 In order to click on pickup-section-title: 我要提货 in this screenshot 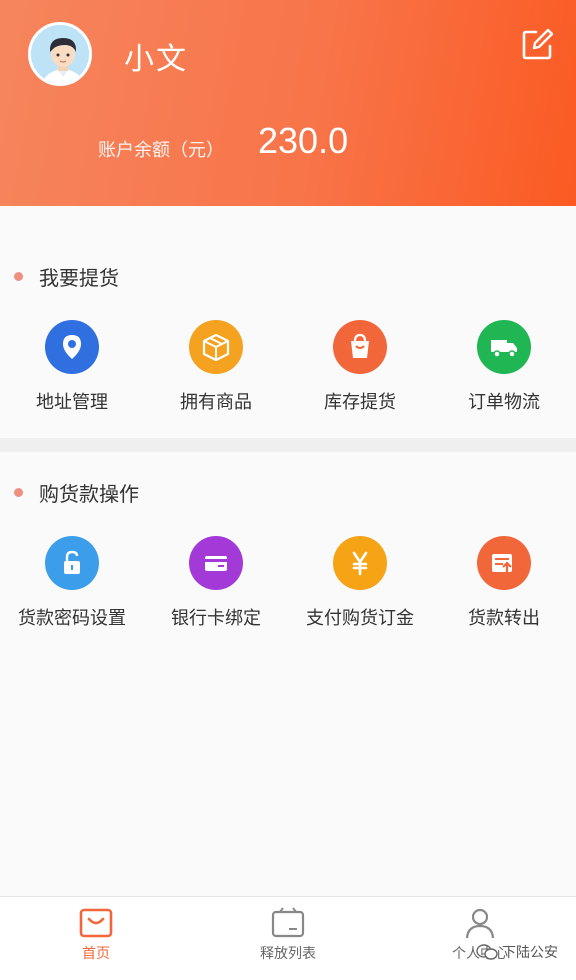, I will do `click(66, 276)`.